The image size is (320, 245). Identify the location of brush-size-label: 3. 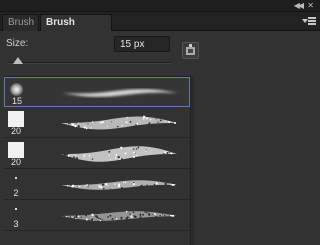
(16, 224).